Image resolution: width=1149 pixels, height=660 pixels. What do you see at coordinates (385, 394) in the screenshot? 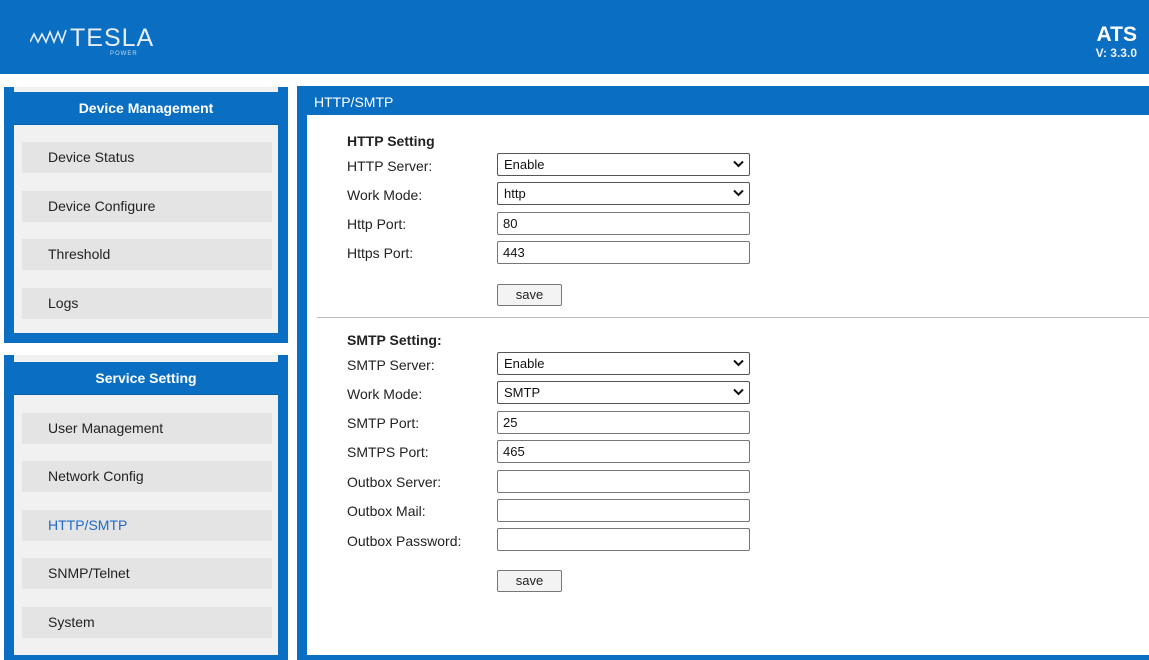
I see `smtp-work-mode-label: Work Mode:` at bounding box center [385, 394].